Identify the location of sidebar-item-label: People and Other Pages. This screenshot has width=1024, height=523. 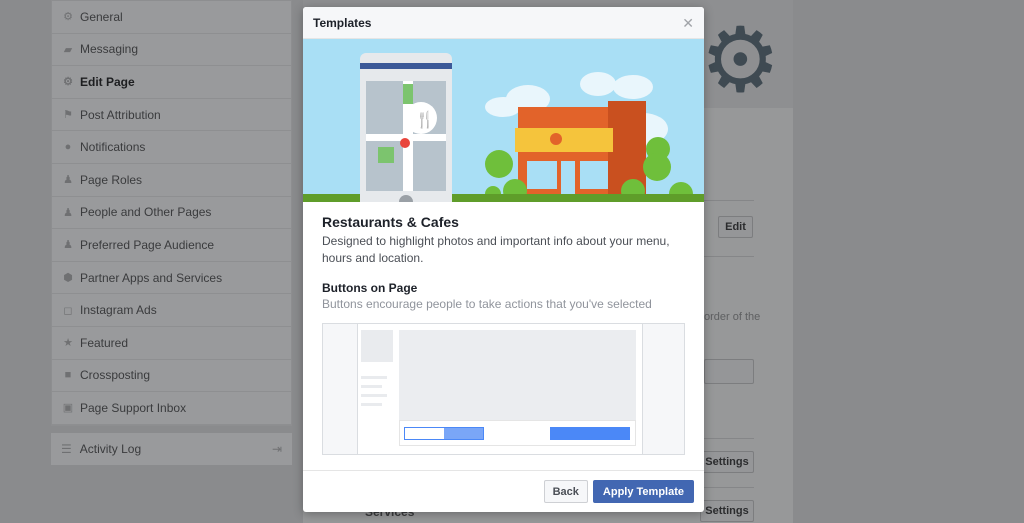
(146, 212).